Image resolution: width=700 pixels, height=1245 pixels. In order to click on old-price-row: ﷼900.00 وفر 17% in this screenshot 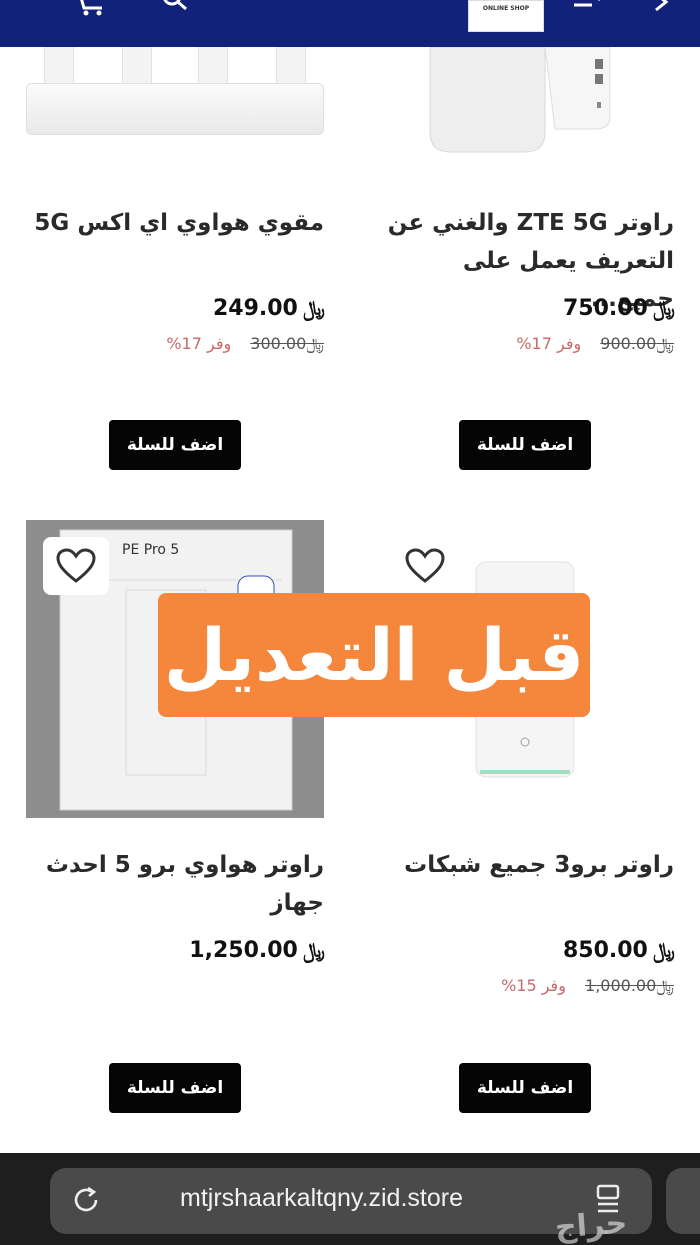, I will do `click(547, 344)`.